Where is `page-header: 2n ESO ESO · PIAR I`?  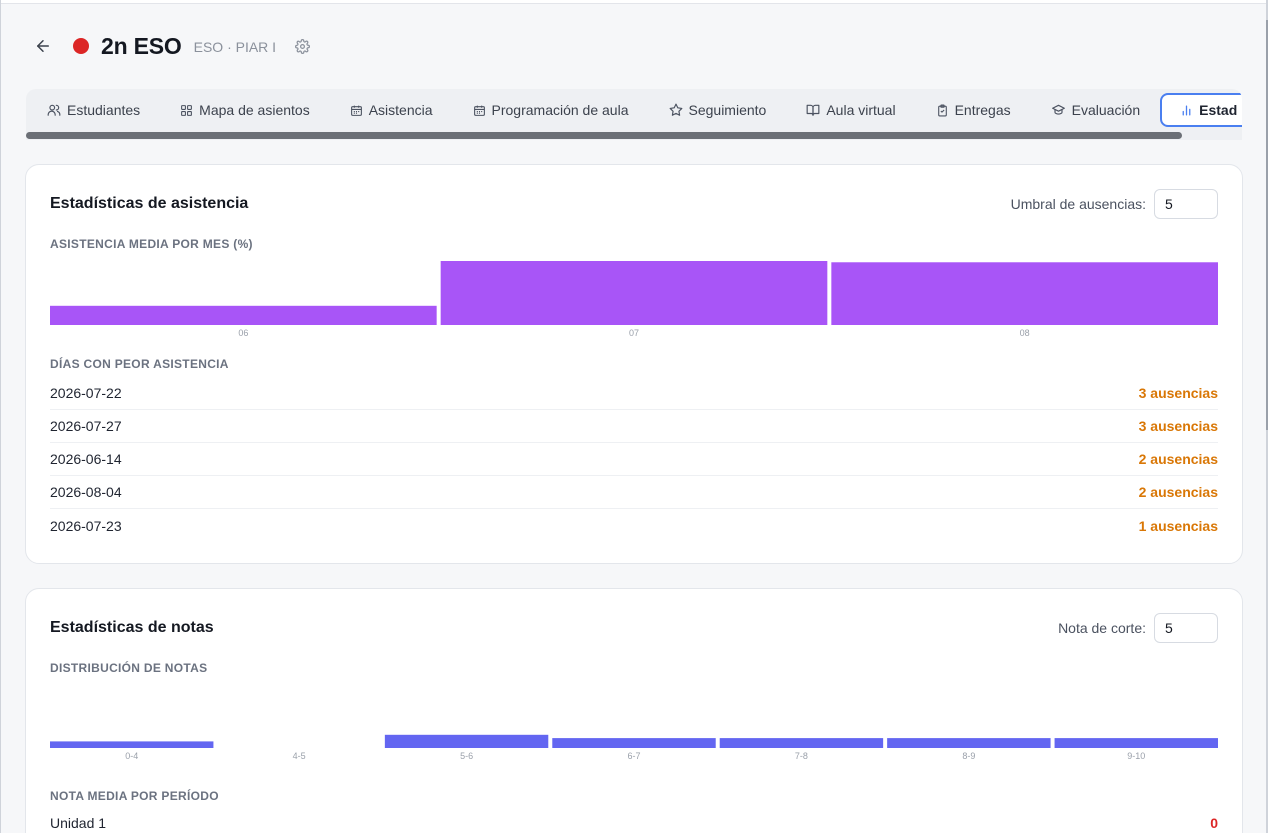
page-header: 2n ESO ESO · PIAR I is located at coordinates (171, 46).